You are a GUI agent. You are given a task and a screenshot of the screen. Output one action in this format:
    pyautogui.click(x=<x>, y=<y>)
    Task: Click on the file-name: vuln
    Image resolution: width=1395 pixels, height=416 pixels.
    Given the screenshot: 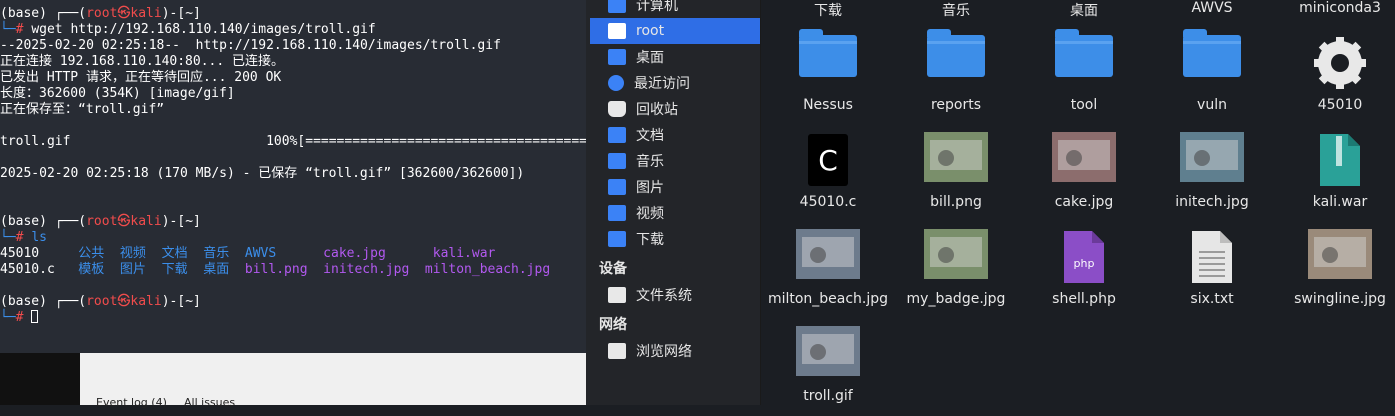 What is the action you would take?
    pyautogui.click(x=1212, y=105)
    